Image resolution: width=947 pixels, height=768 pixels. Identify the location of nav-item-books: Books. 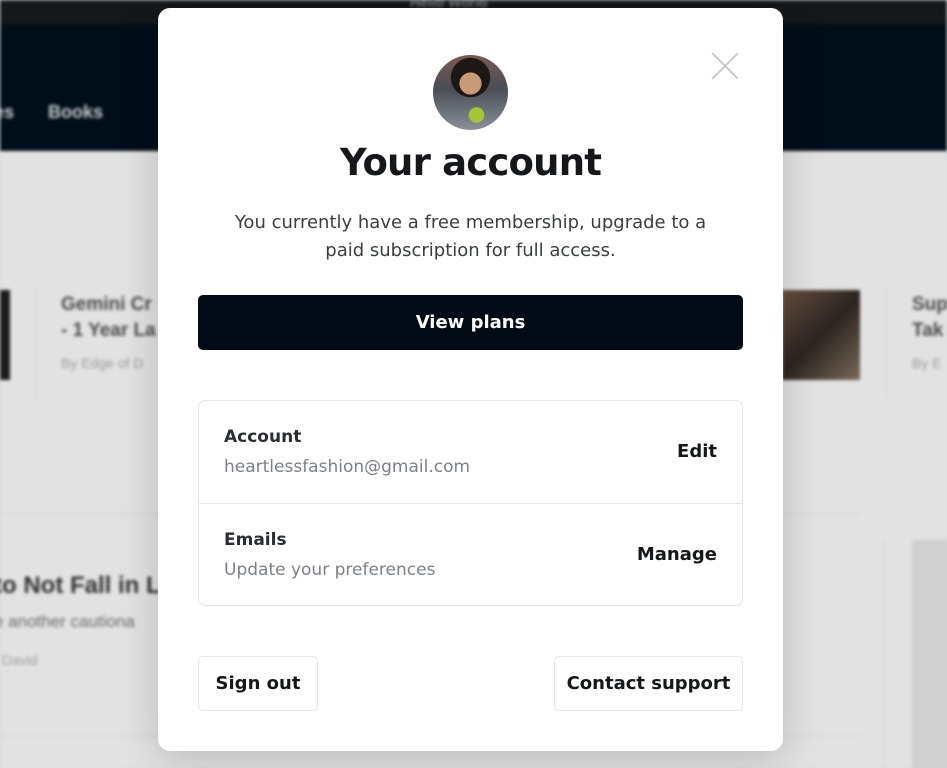
(75, 112).